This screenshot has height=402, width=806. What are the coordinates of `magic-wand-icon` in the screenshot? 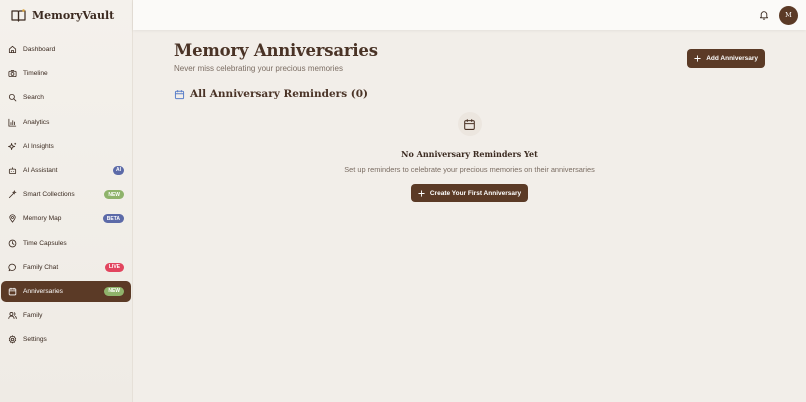 It's located at (12, 195).